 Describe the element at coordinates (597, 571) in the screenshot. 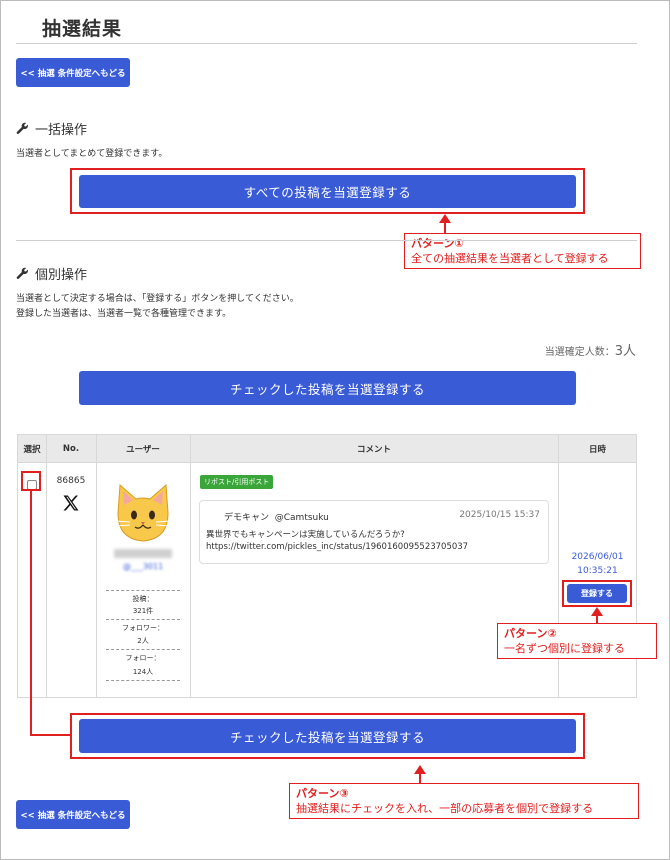

I see `entry-time: 10:35:21` at that location.